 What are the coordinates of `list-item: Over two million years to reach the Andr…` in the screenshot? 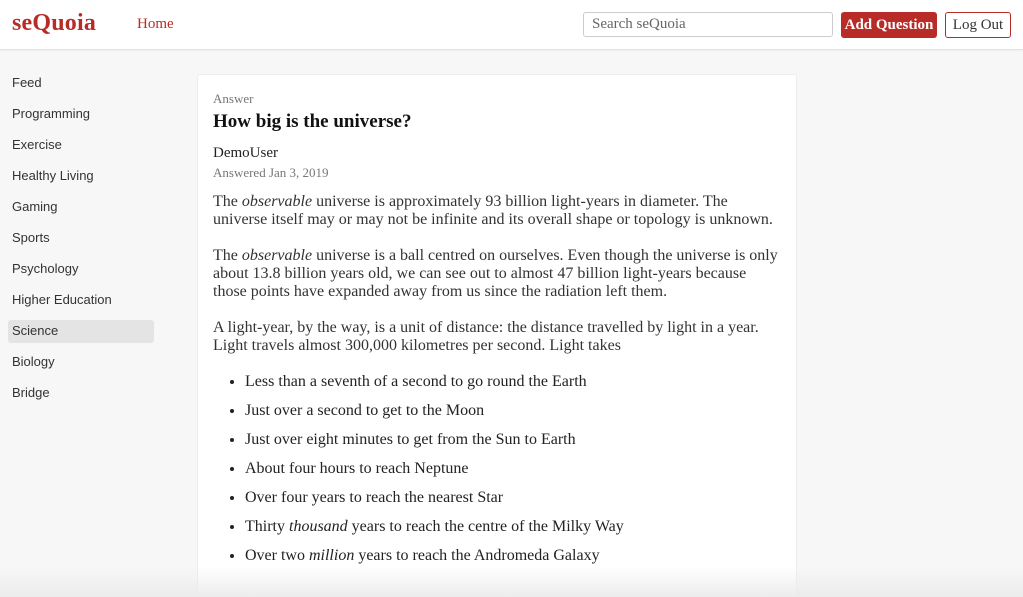 It's located at (513, 556).